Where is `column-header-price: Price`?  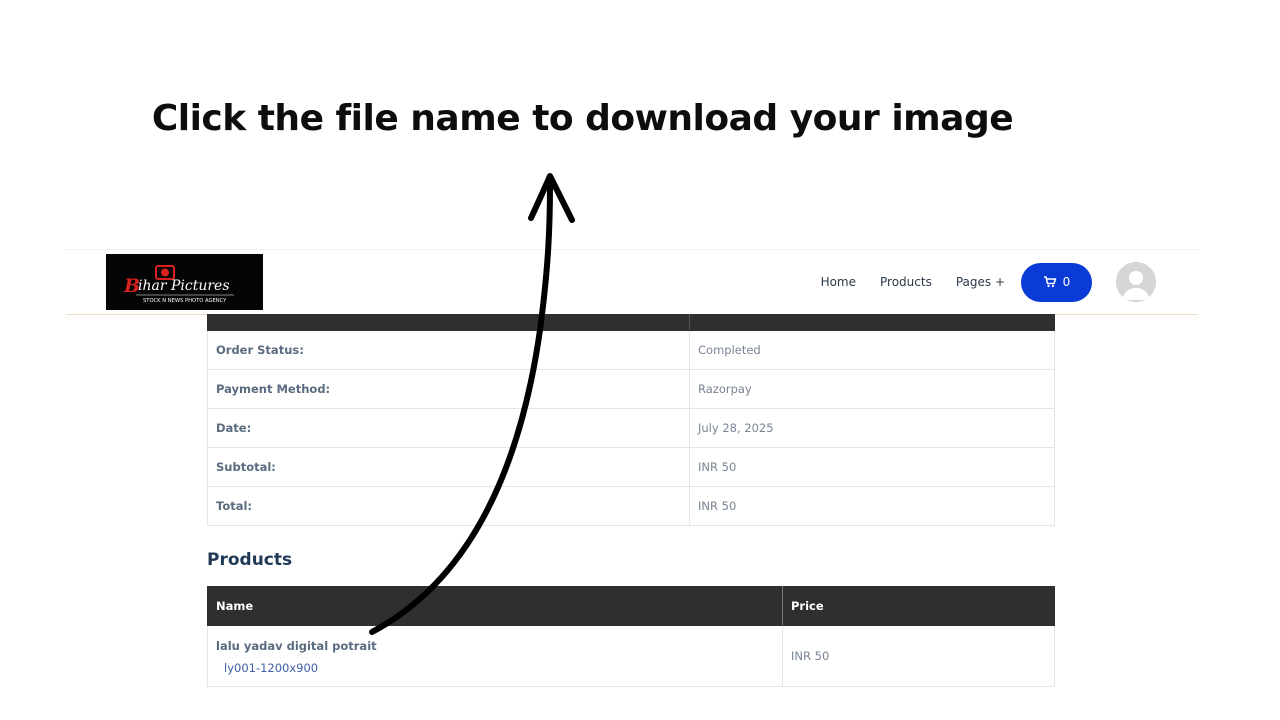
column-header-price: Price is located at coordinates (918, 606).